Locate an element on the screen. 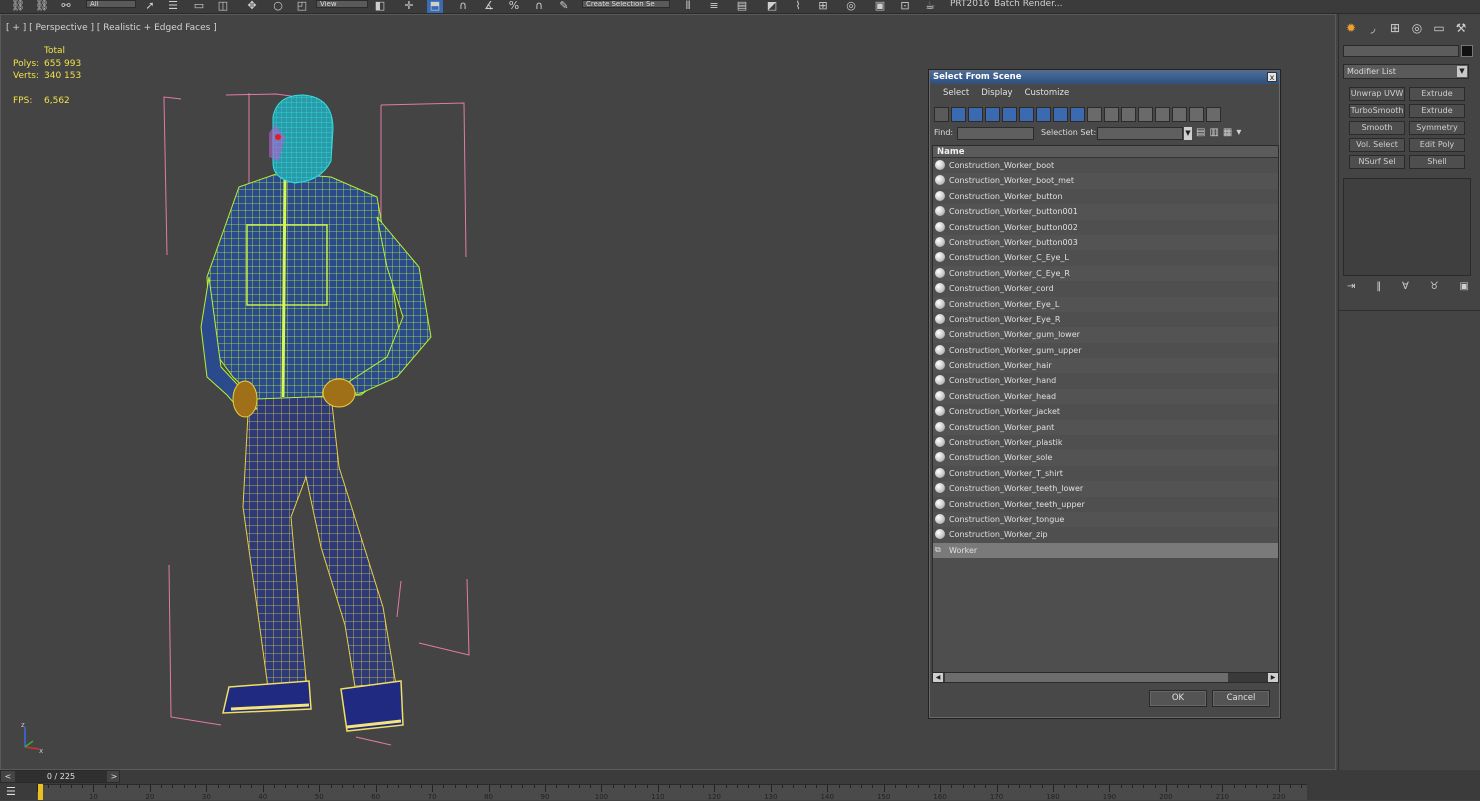 The image size is (1480, 801). selection-filter-combo: All is located at coordinates (111, 4).